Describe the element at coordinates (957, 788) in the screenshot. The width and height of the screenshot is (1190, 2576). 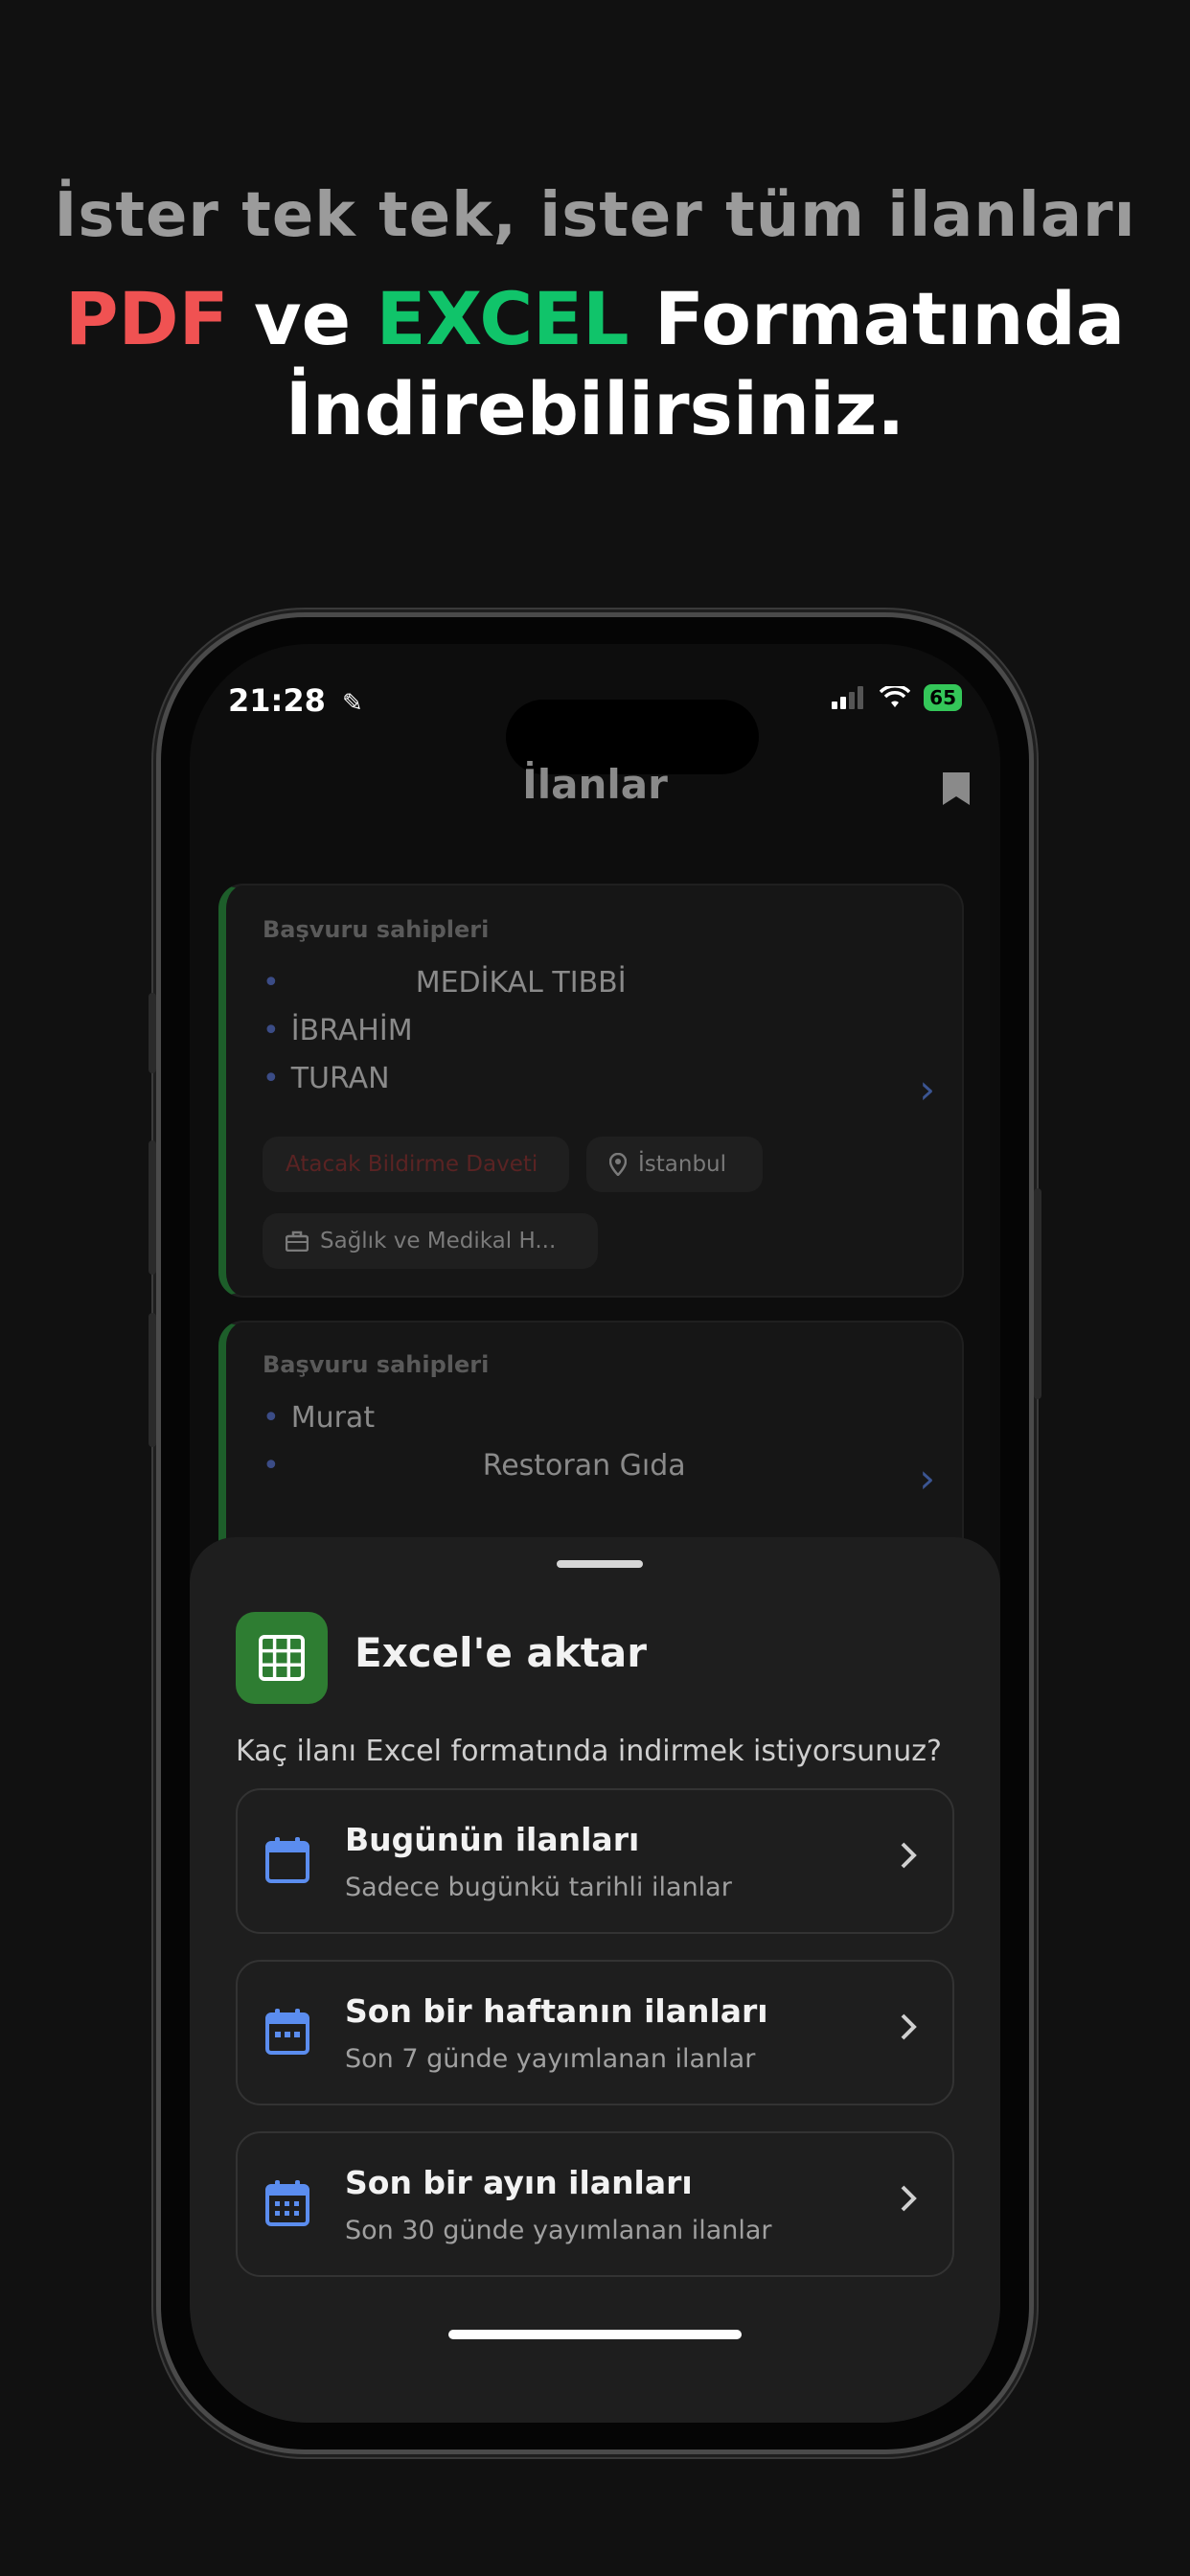
I see `bookmark-icon` at that location.